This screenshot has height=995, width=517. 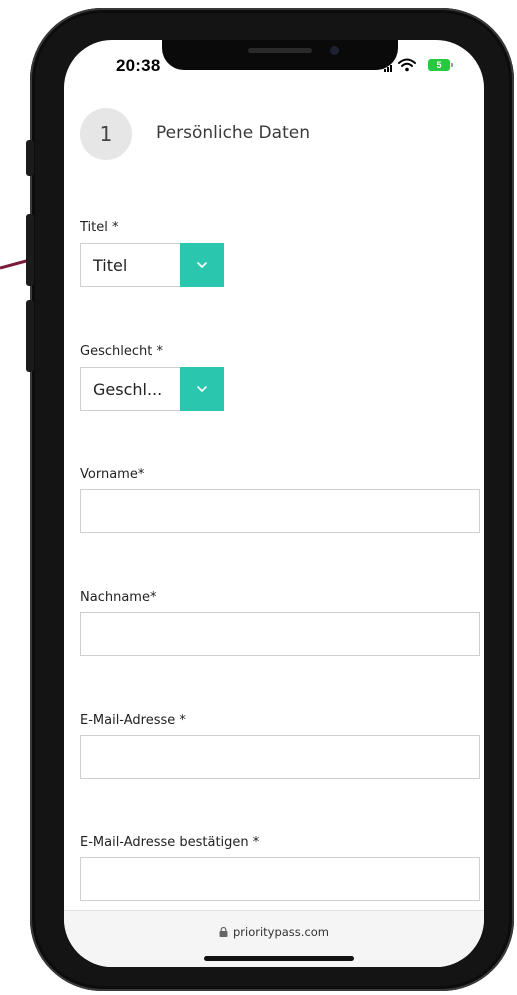 I want to click on title-dropdown-button, so click(x=202, y=265).